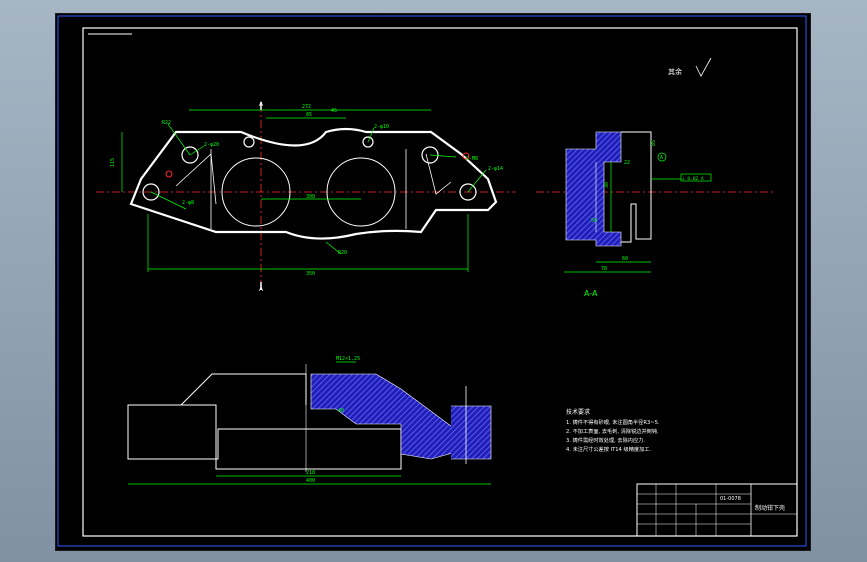 This screenshot has width=867, height=562. What do you see at coordinates (334, 111) in the screenshot?
I see `dim-45: 45` at bounding box center [334, 111].